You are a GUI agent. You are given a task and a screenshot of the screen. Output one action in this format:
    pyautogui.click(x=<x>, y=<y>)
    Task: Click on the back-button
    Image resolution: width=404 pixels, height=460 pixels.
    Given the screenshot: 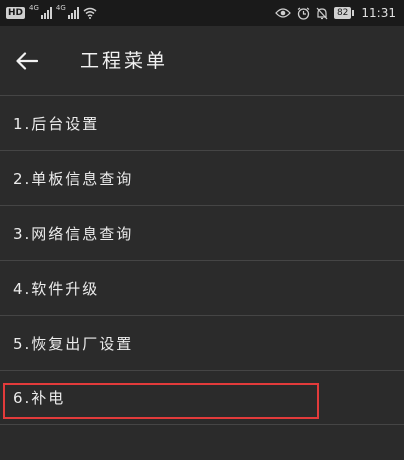 What is the action you would take?
    pyautogui.click(x=27, y=61)
    